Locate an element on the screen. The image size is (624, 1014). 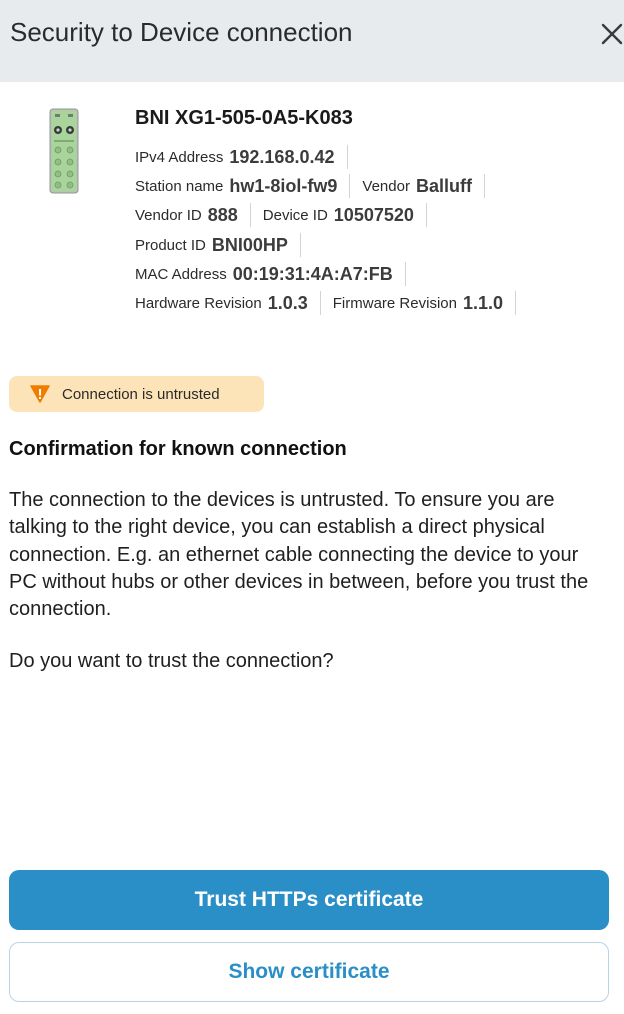
prop-label: Firmware Revision is located at coordinates (394, 303).